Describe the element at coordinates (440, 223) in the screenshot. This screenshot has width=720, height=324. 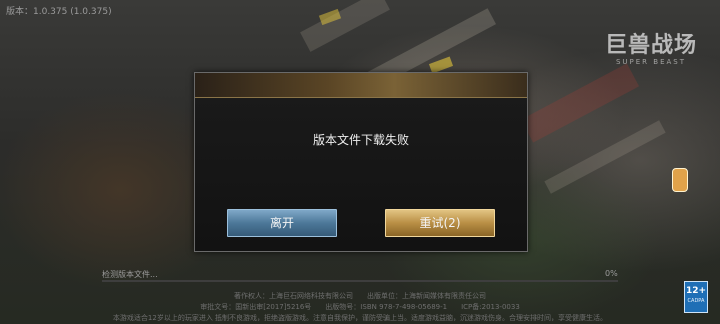
I see `retry-button: 重试(2)` at that location.